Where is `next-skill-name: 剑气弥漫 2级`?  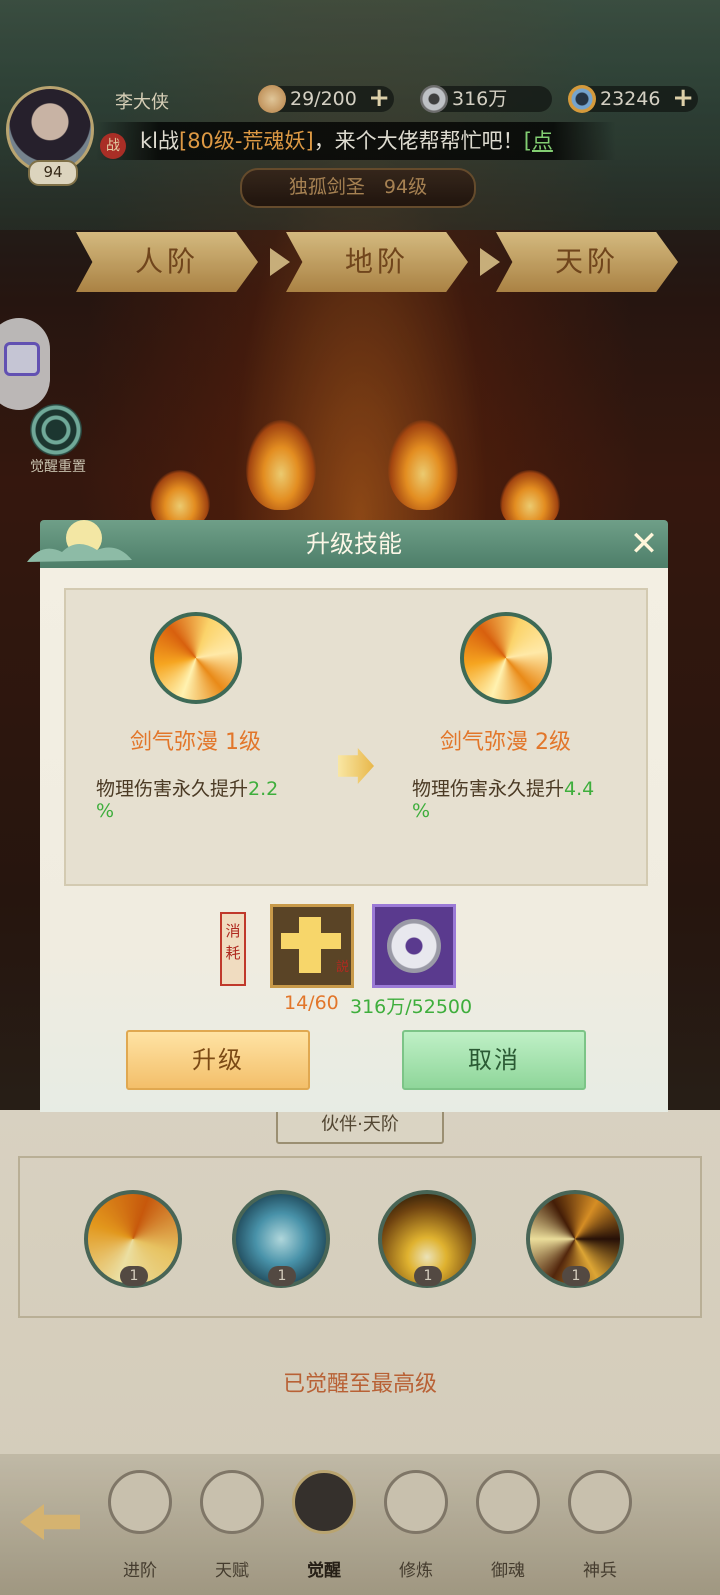 next-skill-name: 剑气弥漫 2级 is located at coordinates (505, 742).